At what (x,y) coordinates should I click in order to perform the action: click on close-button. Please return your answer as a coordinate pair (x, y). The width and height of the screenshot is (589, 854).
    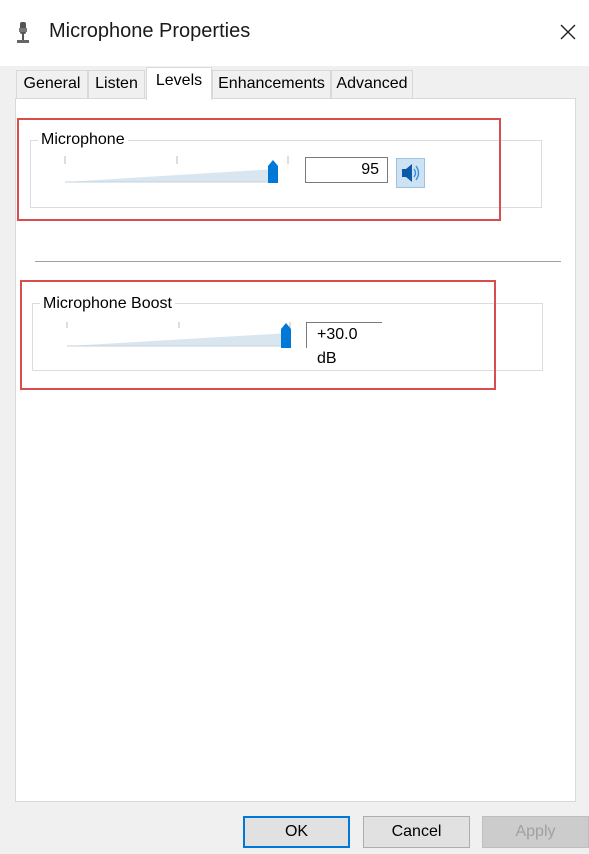
    Looking at the image, I should click on (568, 32).